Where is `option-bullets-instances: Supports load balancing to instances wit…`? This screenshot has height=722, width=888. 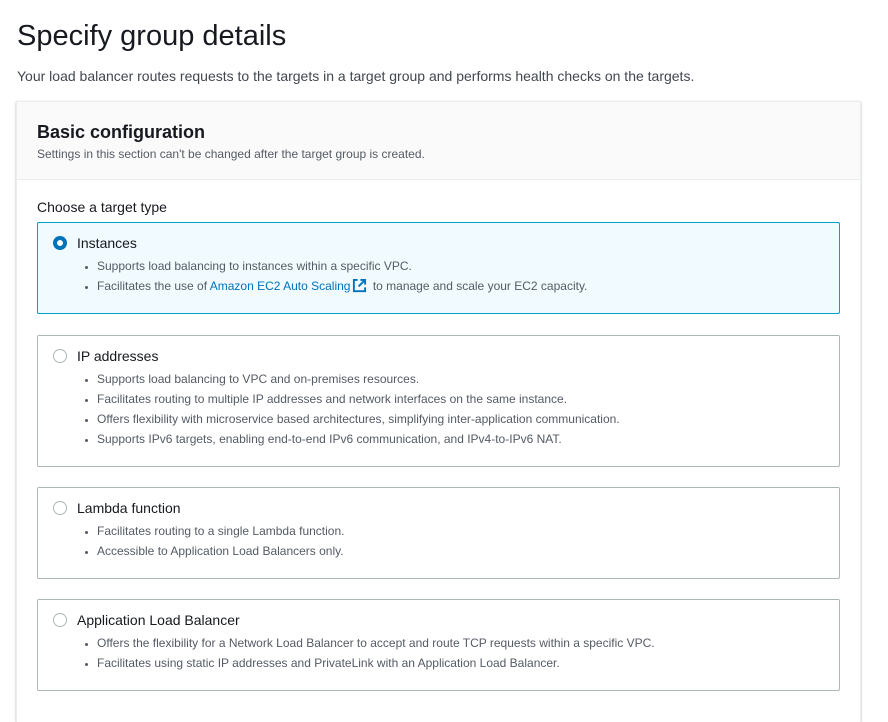
option-bullets-instances: Supports load balancing to instances wit… is located at coordinates (332, 277).